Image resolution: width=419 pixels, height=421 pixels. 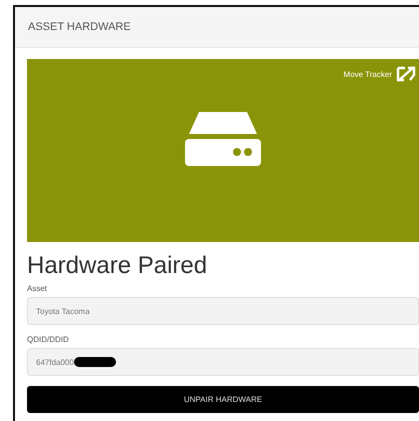 I want to click on input-field: 647fda000, so click(x=223, y=362).